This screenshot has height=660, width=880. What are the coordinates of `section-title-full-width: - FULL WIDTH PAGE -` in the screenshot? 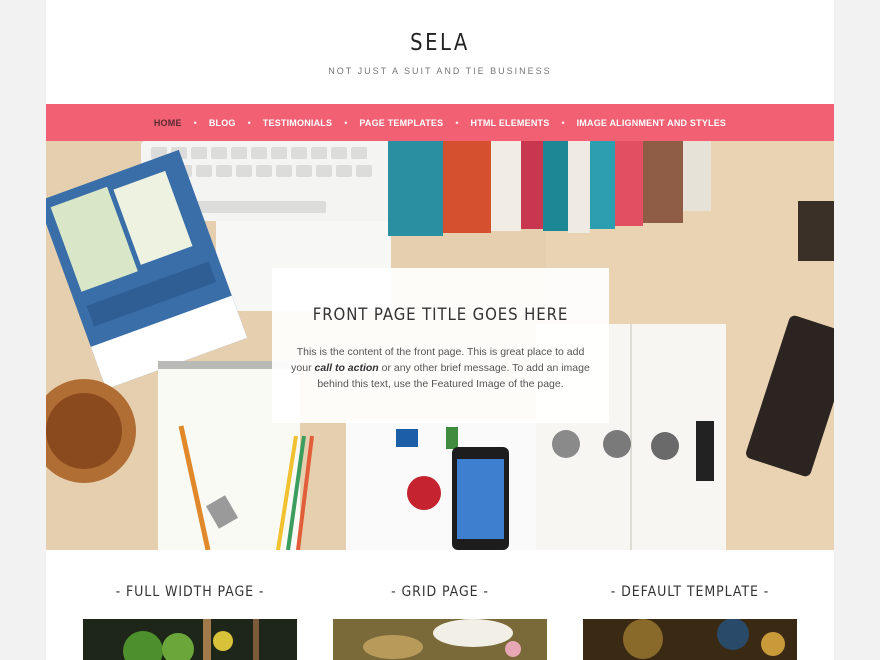 It's located at (190, 592).